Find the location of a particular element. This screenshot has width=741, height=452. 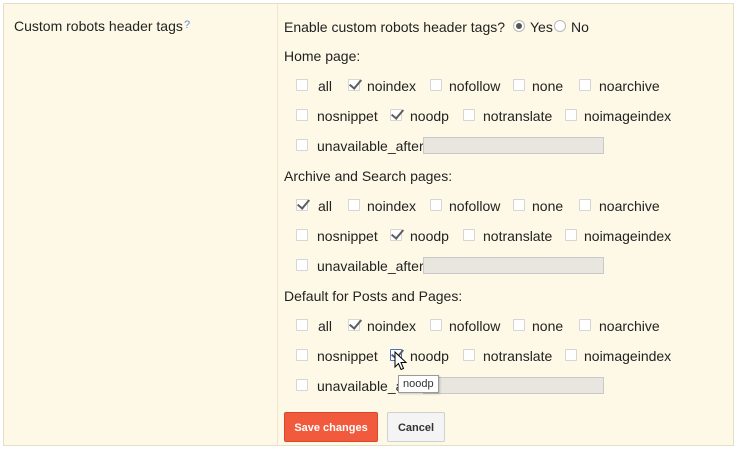

section-title: Home page: is located at coordinates (322, 56).